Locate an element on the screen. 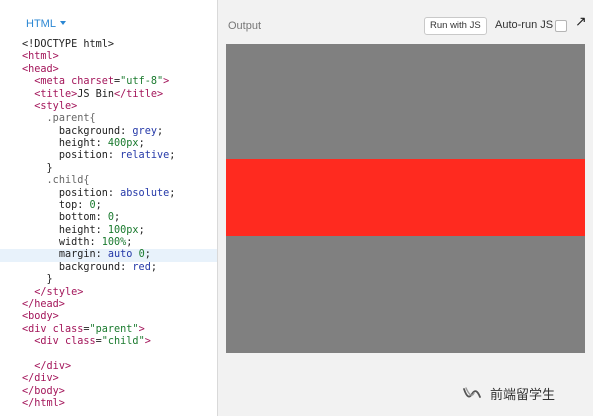  code-line: height: 400px; is located at coordinates (108, 144).